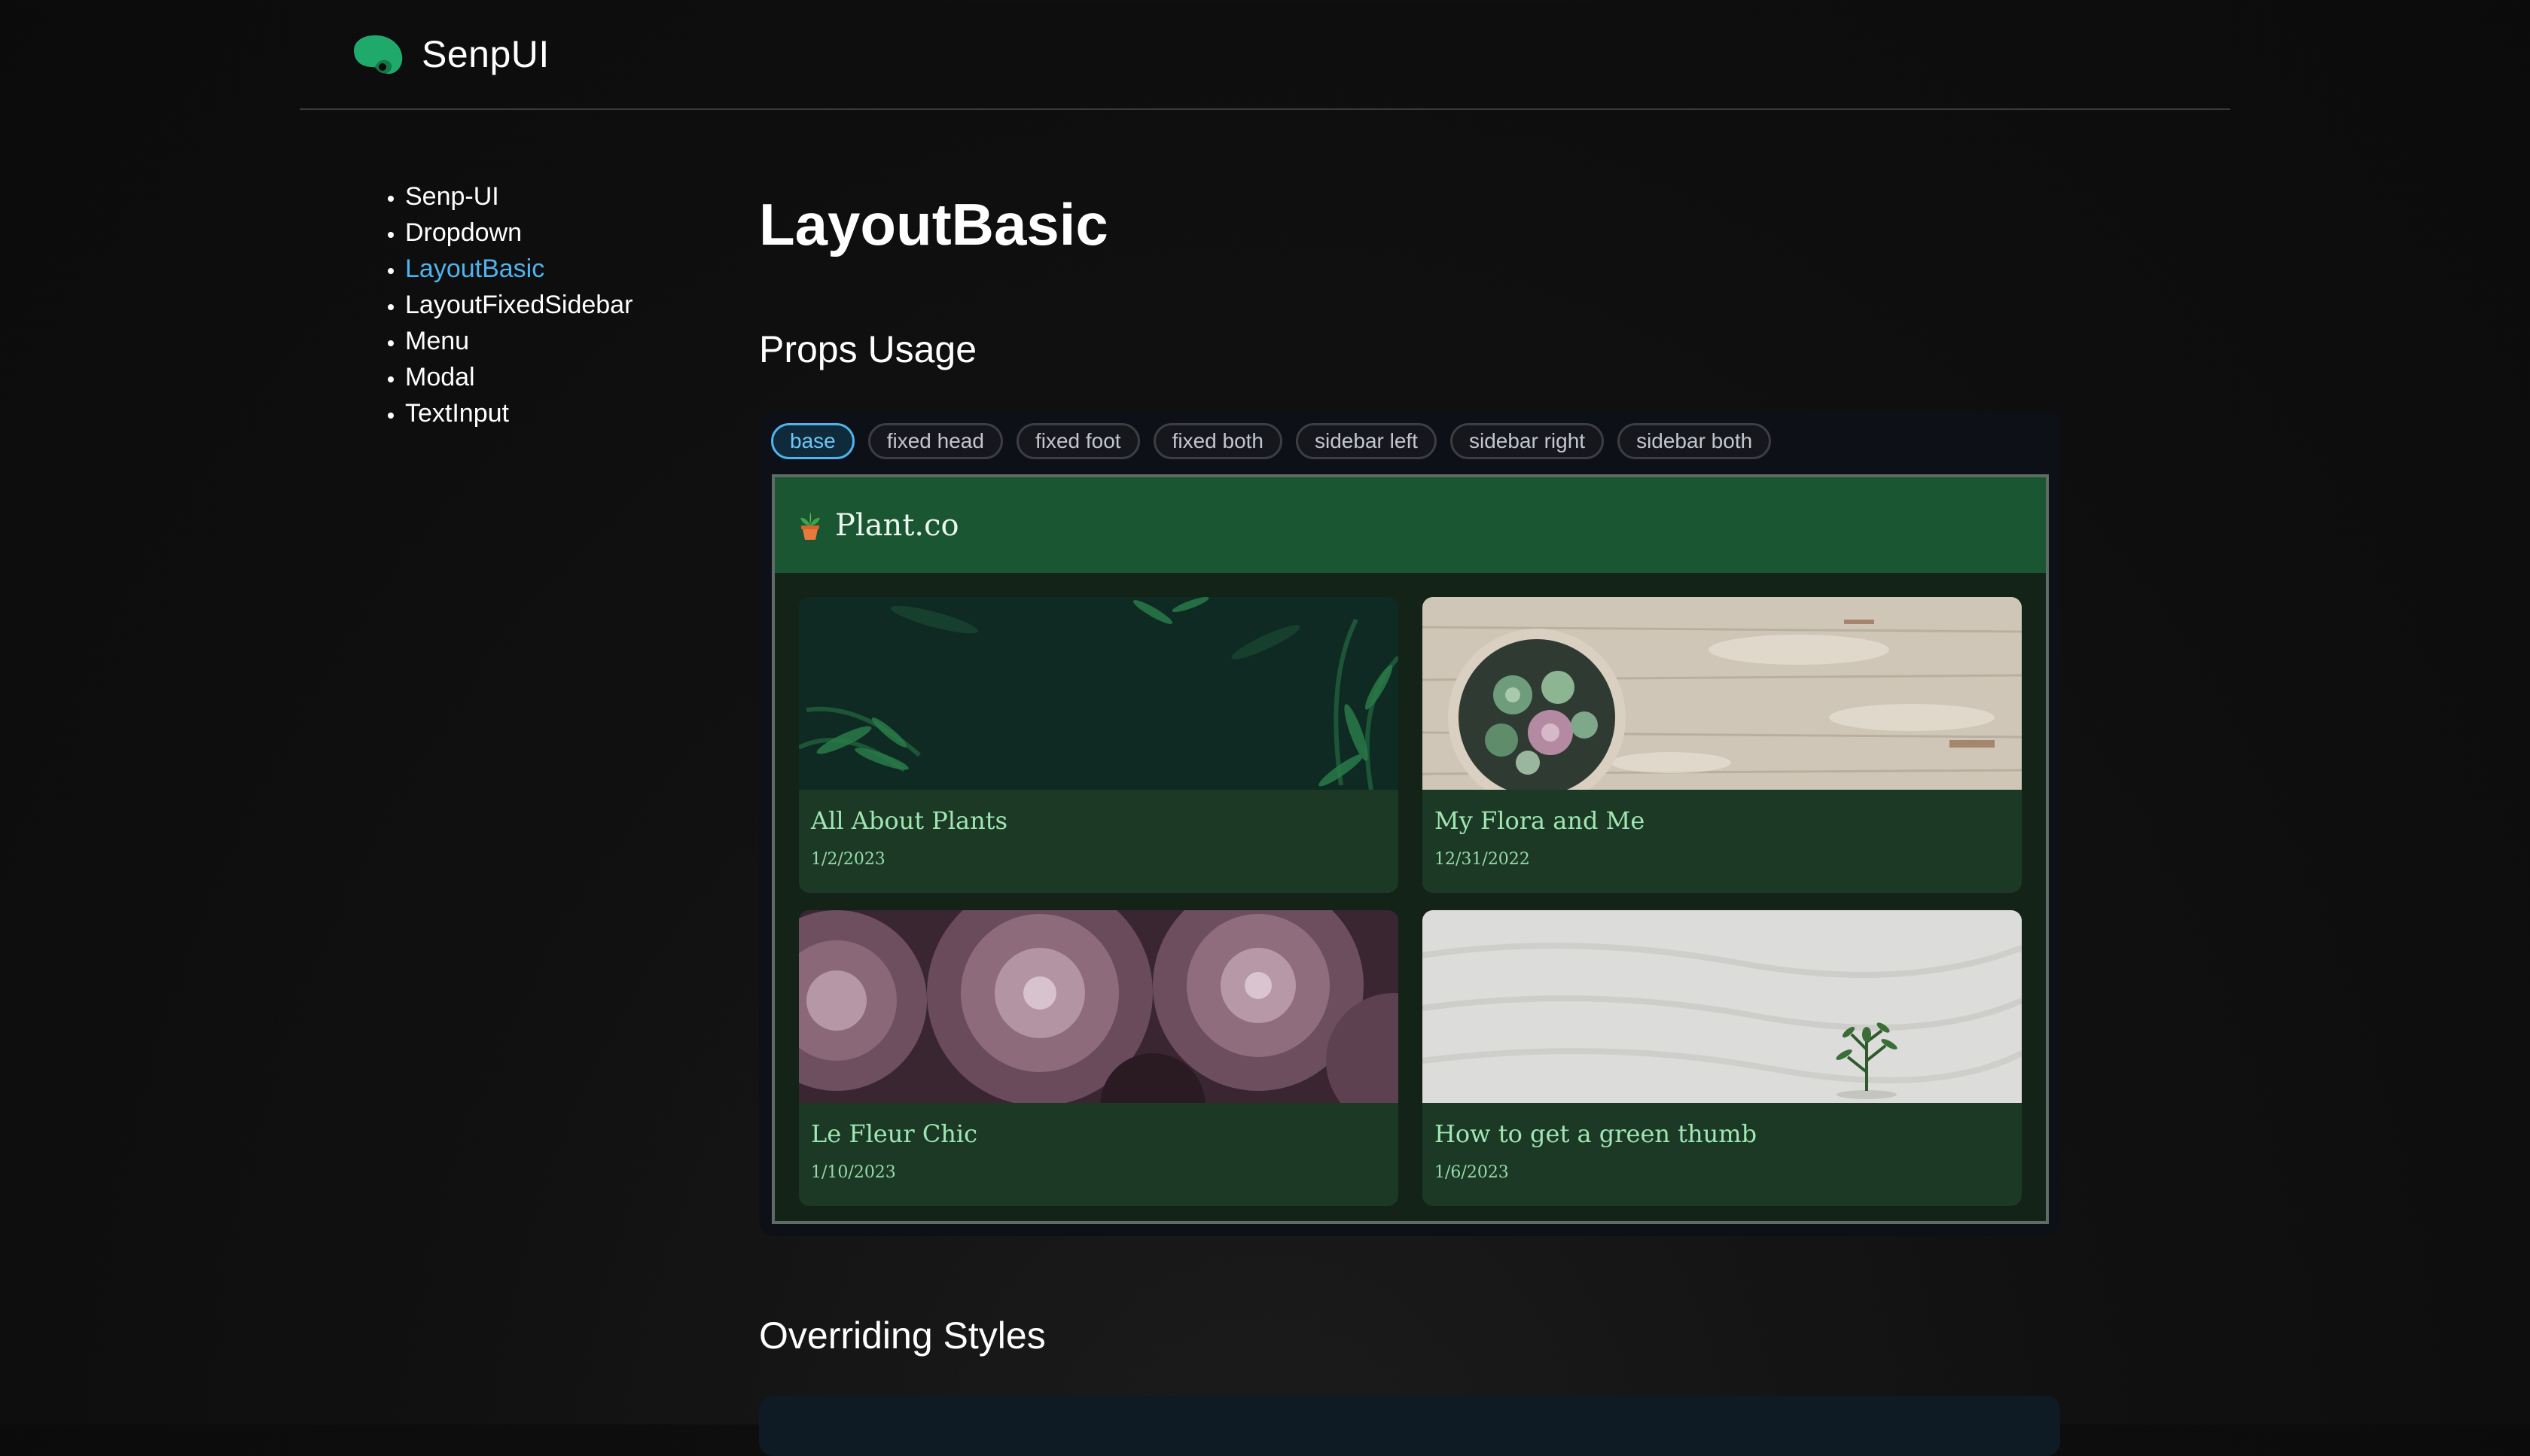 This screenshot has height=1456, width=2530. I want to click on sidebar-item-dropdown: Dropdown, so click(518, 233).